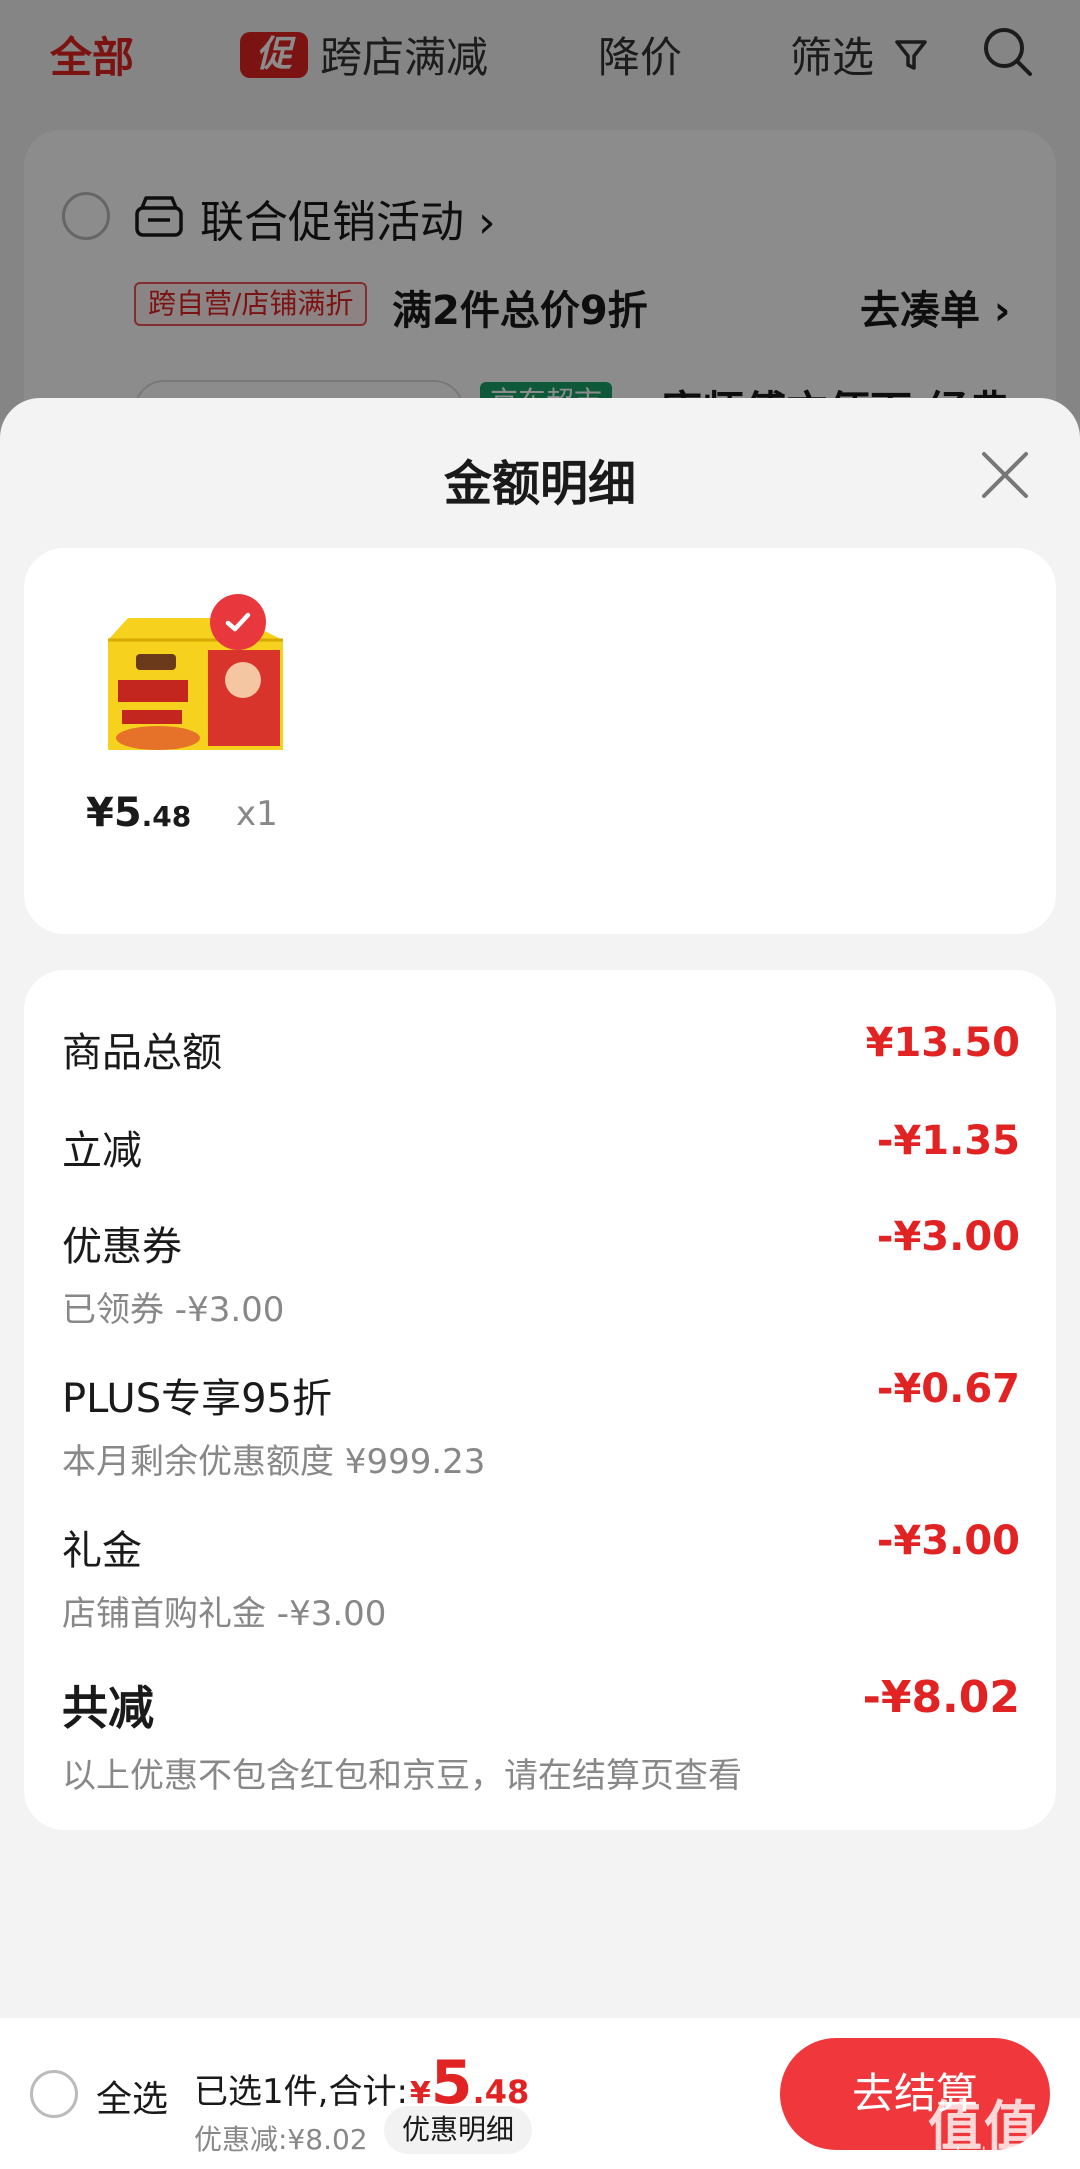 The image size is (1080, 2169). Describe the element at coordinates (224, 1614) in the screenshot. I see `row-sub: 店铺首购礼金 -¥3.00` at that location.